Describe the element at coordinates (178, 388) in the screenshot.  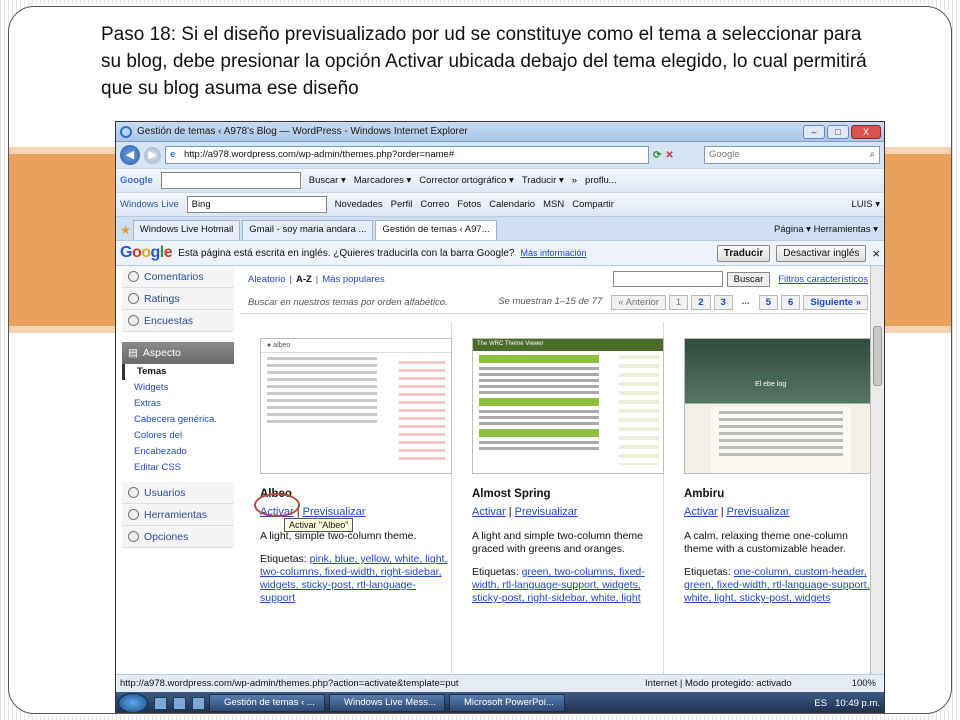
I see `sidebar-sub-widgets: Widgets` at that location.